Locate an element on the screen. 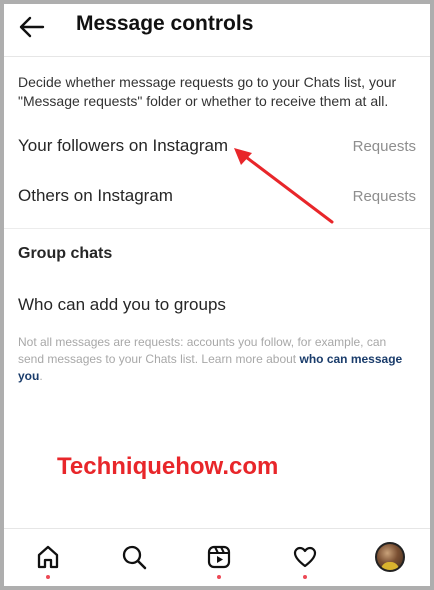  others-label: Others on Instagram is located at coordinates (95, 195).